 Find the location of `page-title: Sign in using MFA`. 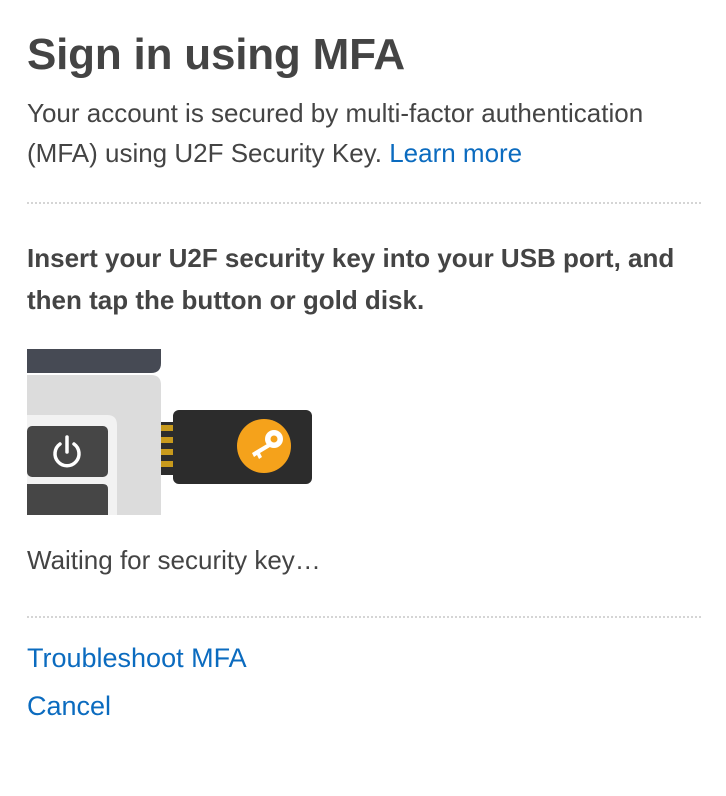

page-title: Sign in using MFA is located at coordinates (216, 54).